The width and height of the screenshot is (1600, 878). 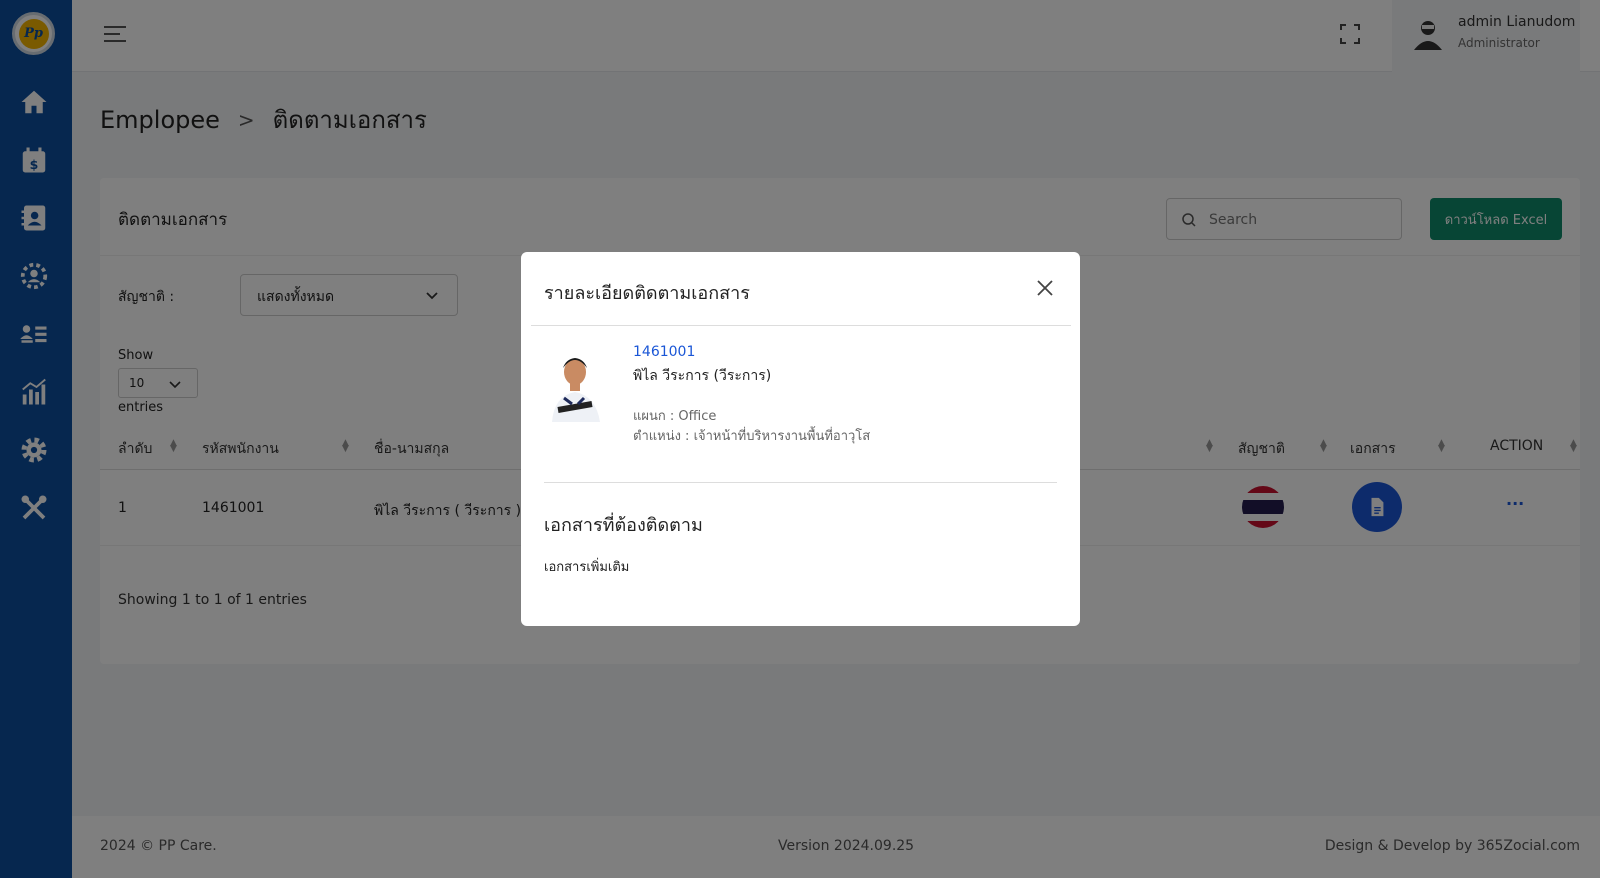 I want to click on docs-heading: เอกสารที่ต้องติดตาม, so click(x=623, y=525).